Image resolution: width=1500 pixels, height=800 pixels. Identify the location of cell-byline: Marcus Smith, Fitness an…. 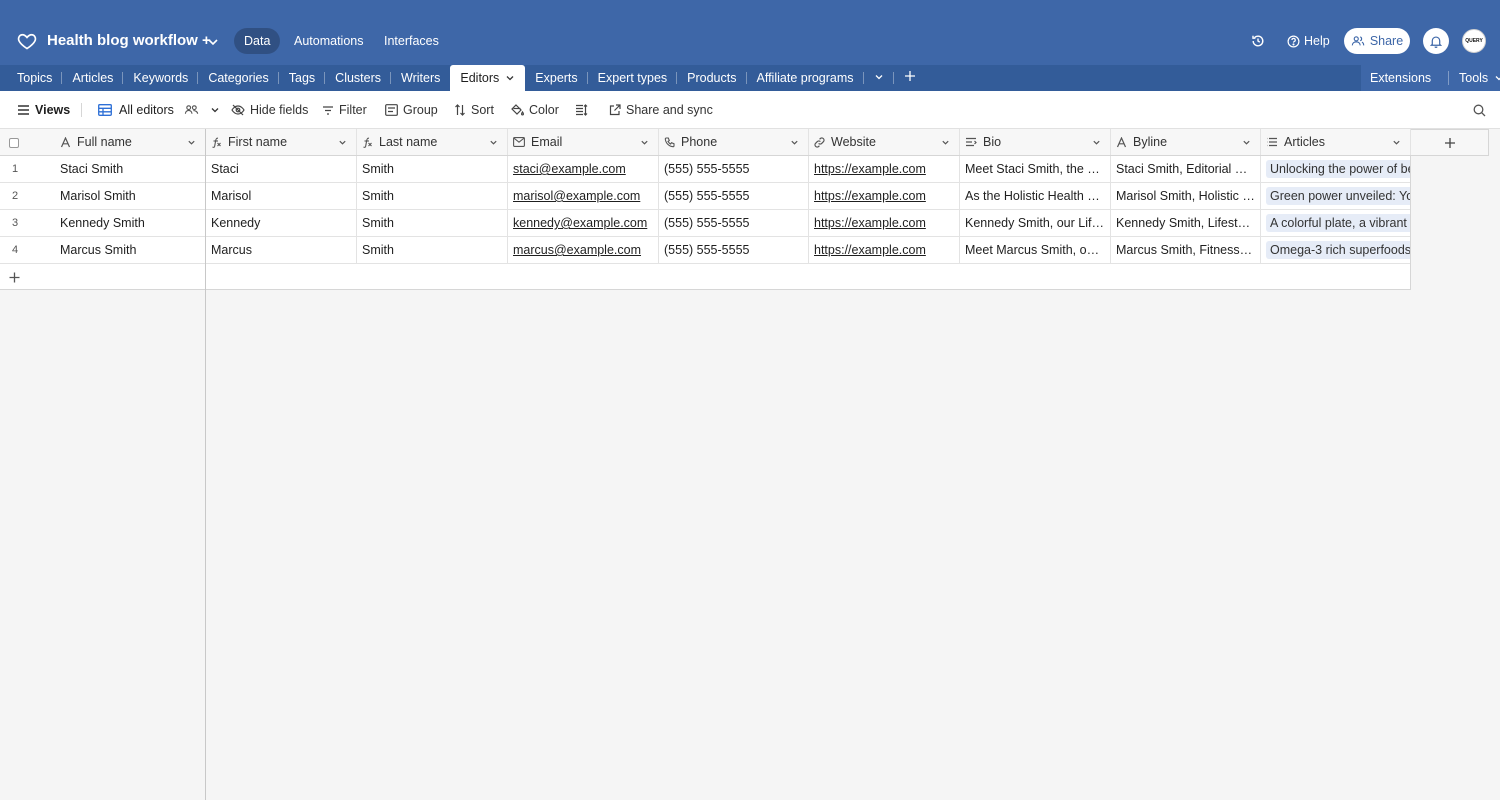
(1186, 250).